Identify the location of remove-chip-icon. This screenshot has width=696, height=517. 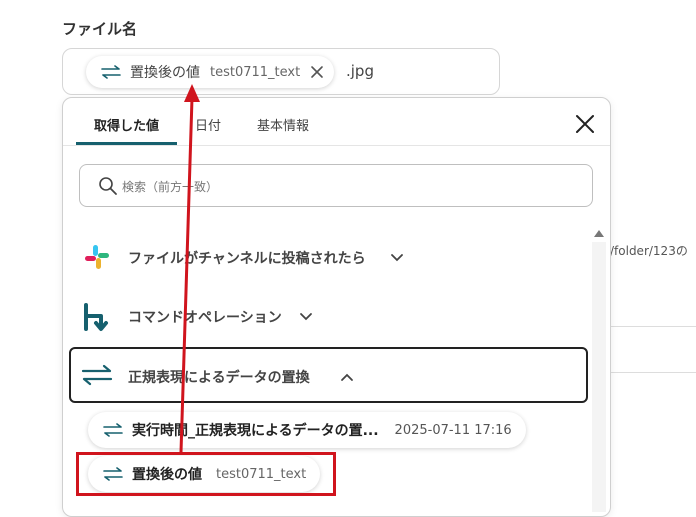
(317, 72).